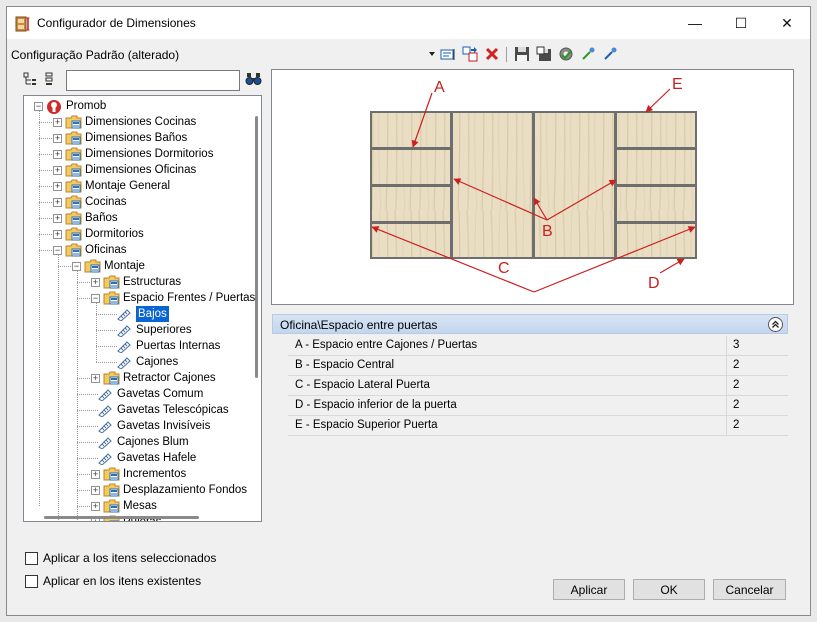 This screenshot has height=622, width=817. I want to click on tree-folder-item: − Espacio Frentes / Puertas, so click(139, 298).